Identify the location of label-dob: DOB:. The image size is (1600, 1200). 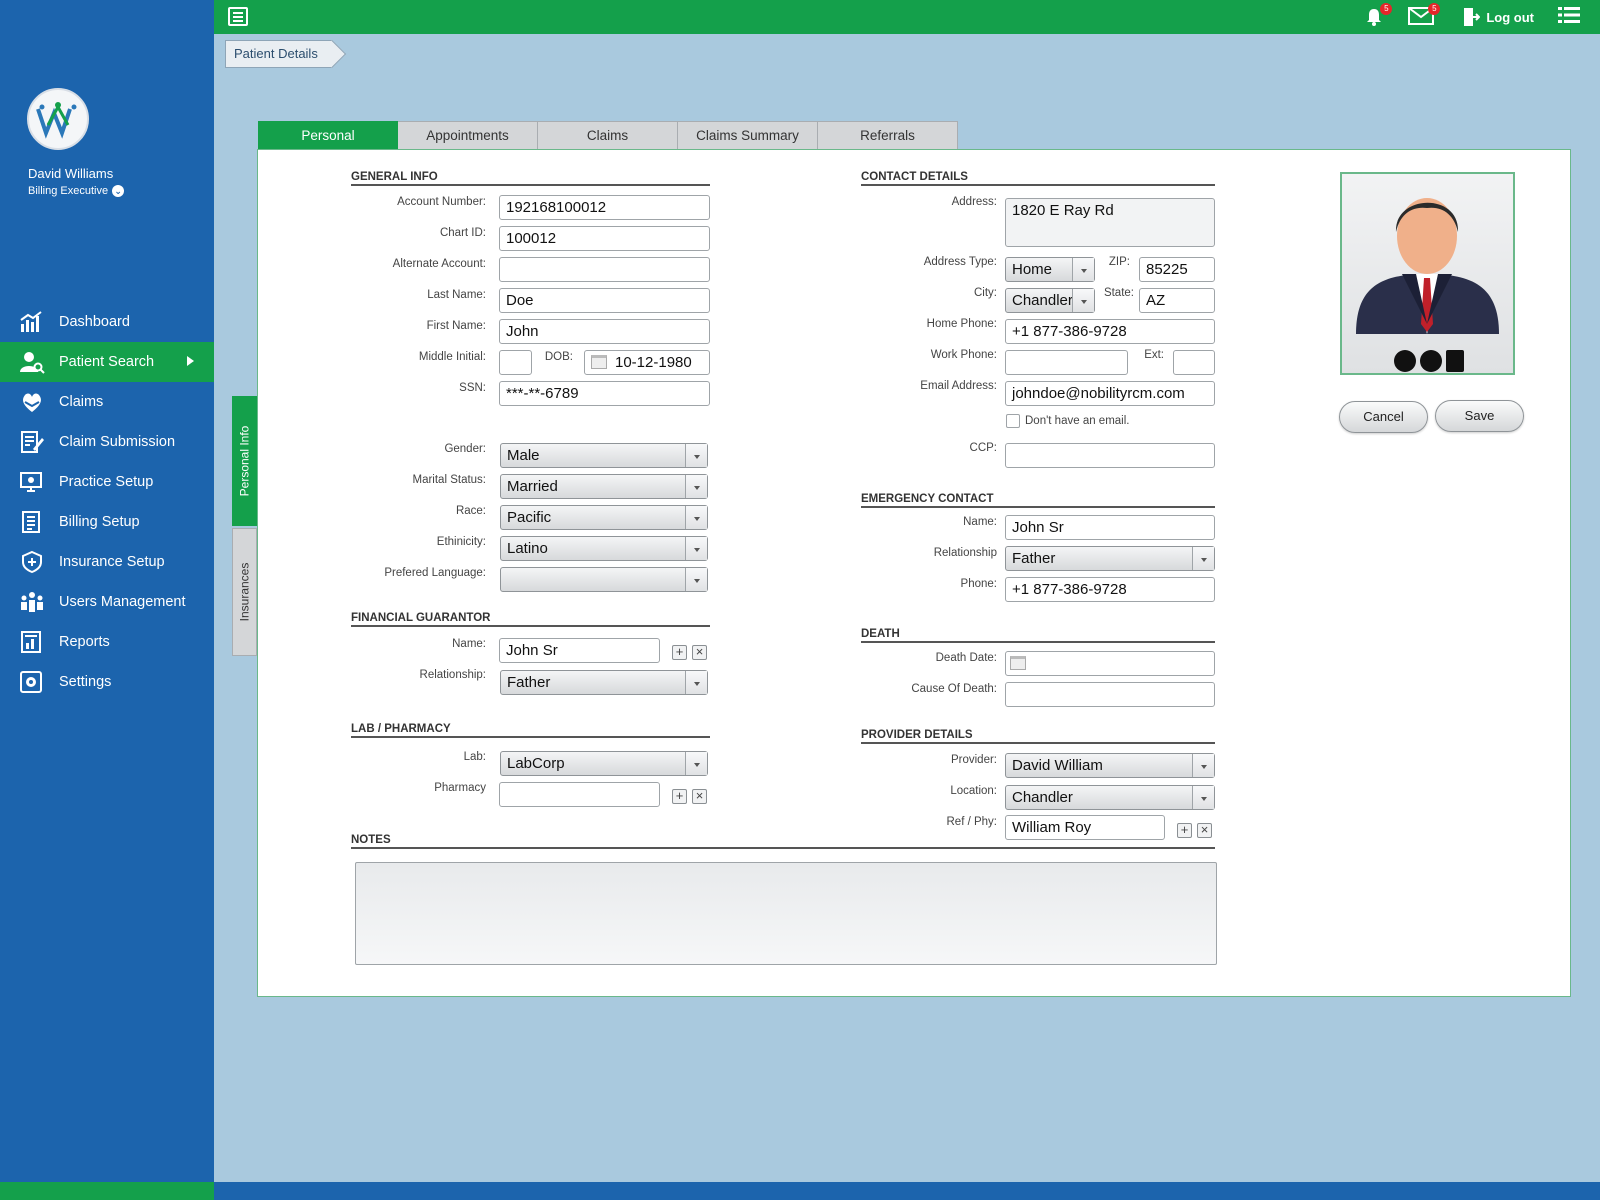
(558, 357).